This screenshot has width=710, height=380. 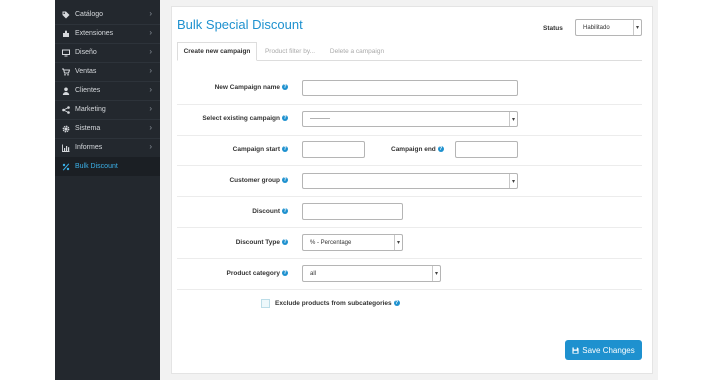 What do you see at coordinates (596, 27) in the screenshot?
I see `status-select-value: Habilitado` at bounding box center [596, 27].